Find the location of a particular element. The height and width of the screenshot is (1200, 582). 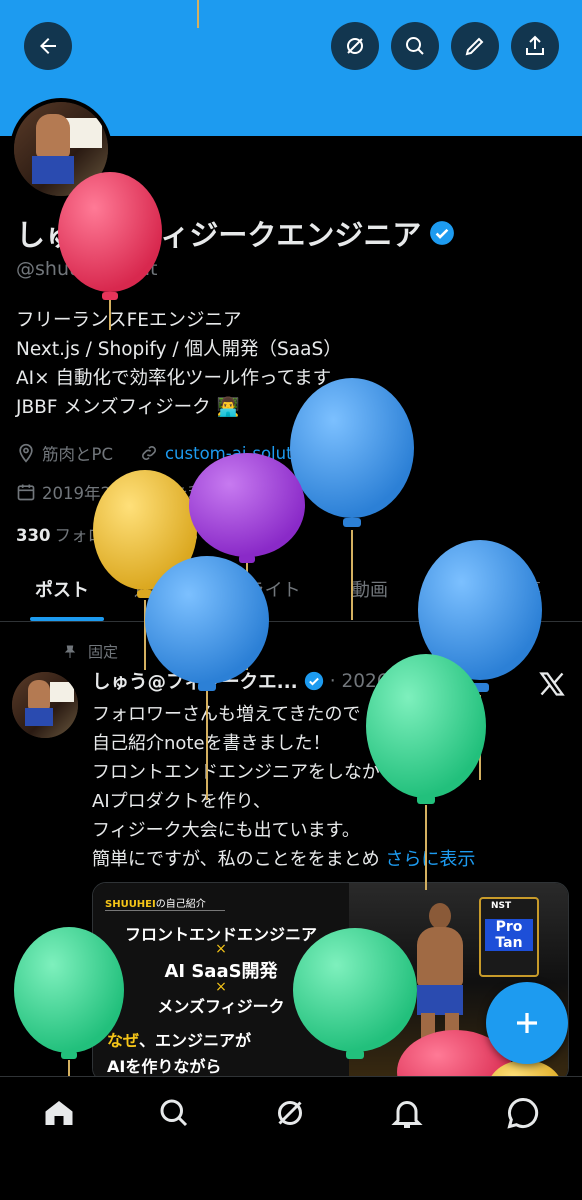

display-name-text: しゅう@フィジークエンジニア is located at coordinates (219, 235).